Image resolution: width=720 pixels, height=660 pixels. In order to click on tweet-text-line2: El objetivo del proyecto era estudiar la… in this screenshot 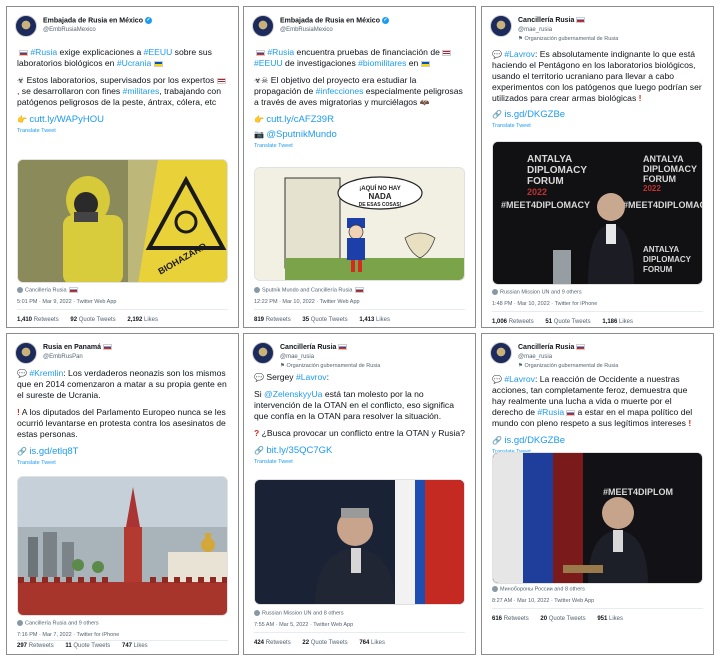, I will do `click(358, 91)`.